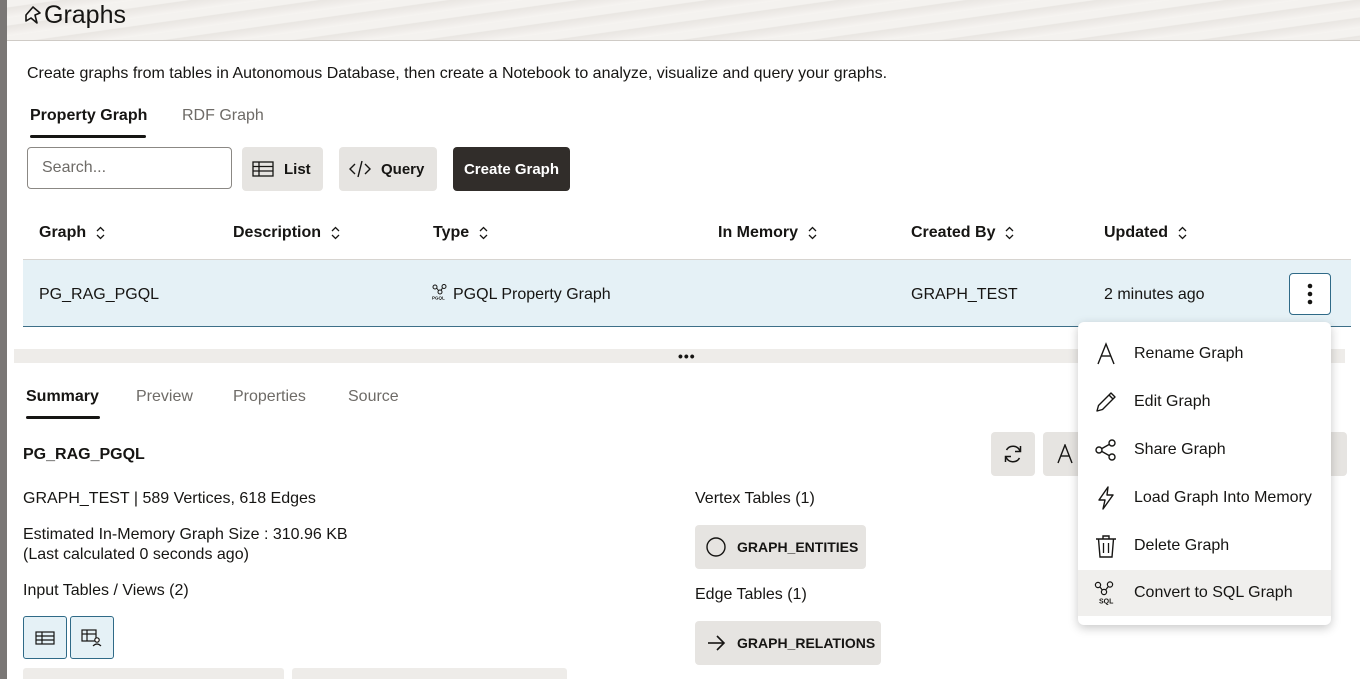 The image size is (1360, 679). Describe the element at coordinates (282, 169) in the screenshot. I see `list-view-button: List` at that location.